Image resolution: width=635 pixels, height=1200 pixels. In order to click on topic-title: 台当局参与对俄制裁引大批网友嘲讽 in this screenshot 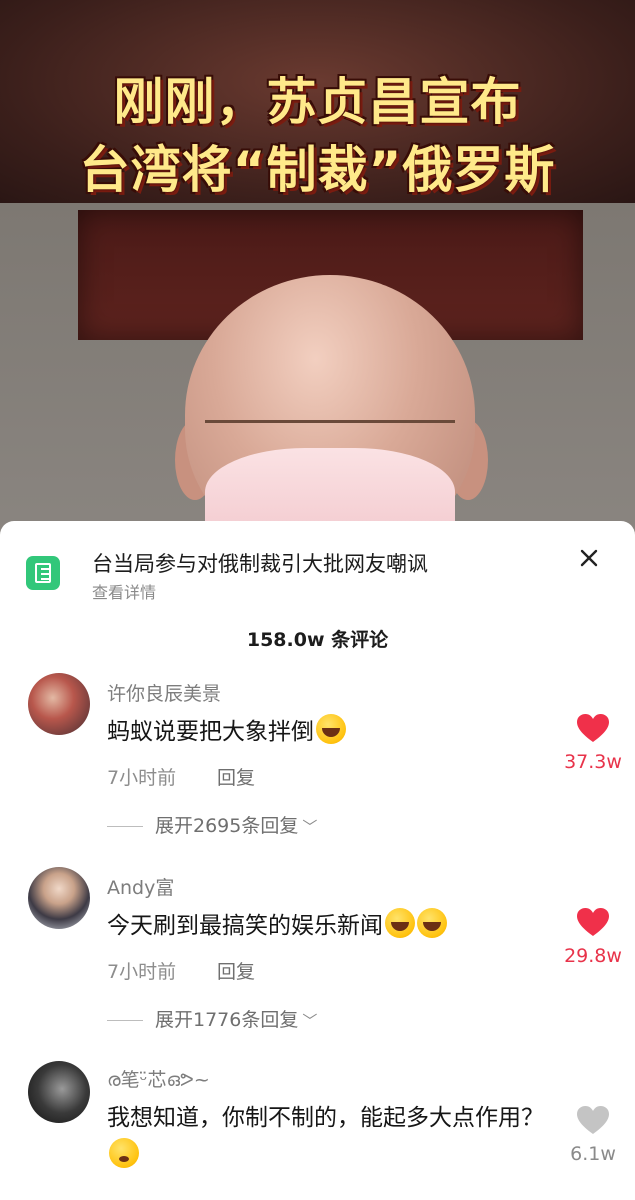, I will do `click(260, 563)`.